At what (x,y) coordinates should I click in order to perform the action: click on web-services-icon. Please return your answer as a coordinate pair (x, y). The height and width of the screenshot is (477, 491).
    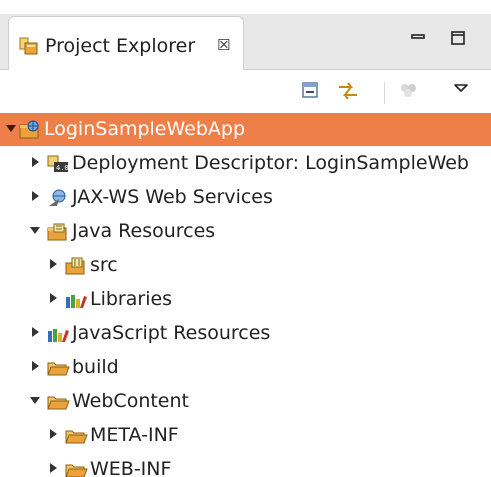
    Looking at the image, I should click on (58, 200).